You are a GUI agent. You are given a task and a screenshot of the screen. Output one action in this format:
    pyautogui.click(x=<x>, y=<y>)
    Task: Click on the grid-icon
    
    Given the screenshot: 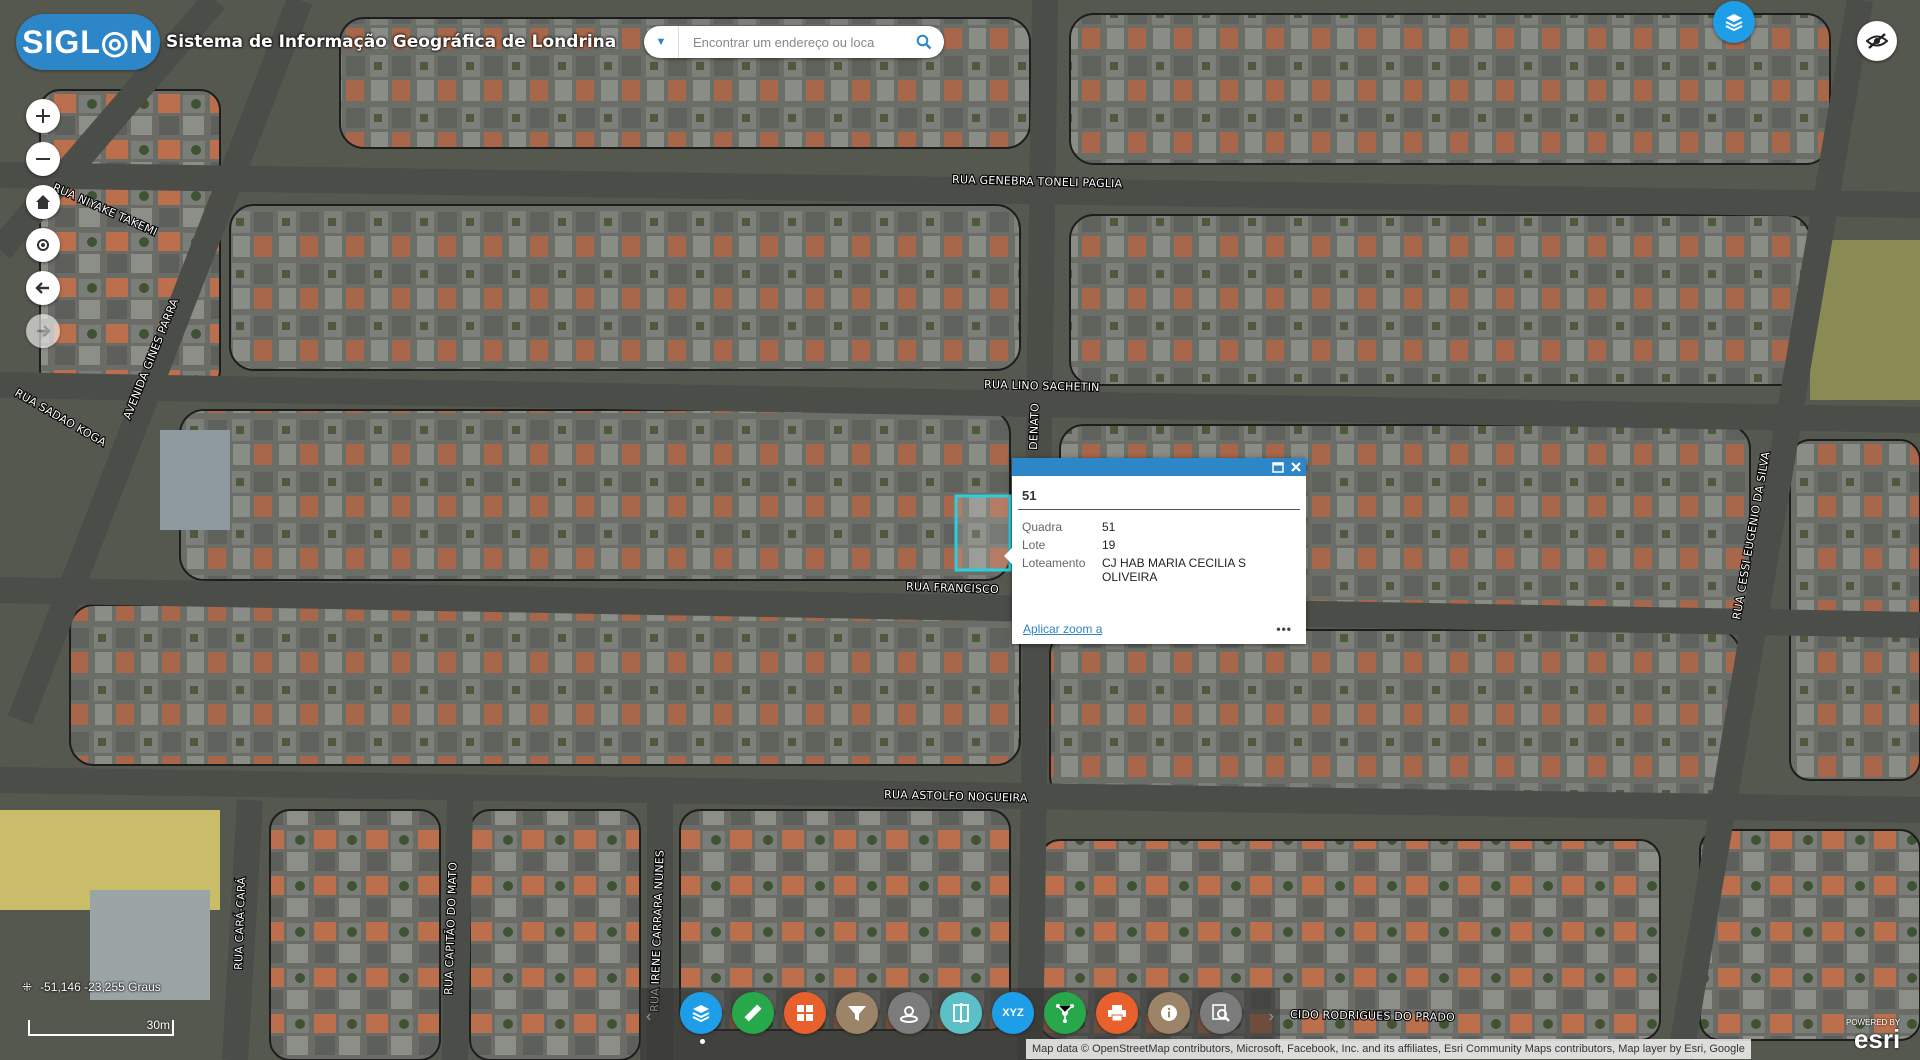 What is the action you would take?
    pyautogui.click(x=805, y=1013)
    